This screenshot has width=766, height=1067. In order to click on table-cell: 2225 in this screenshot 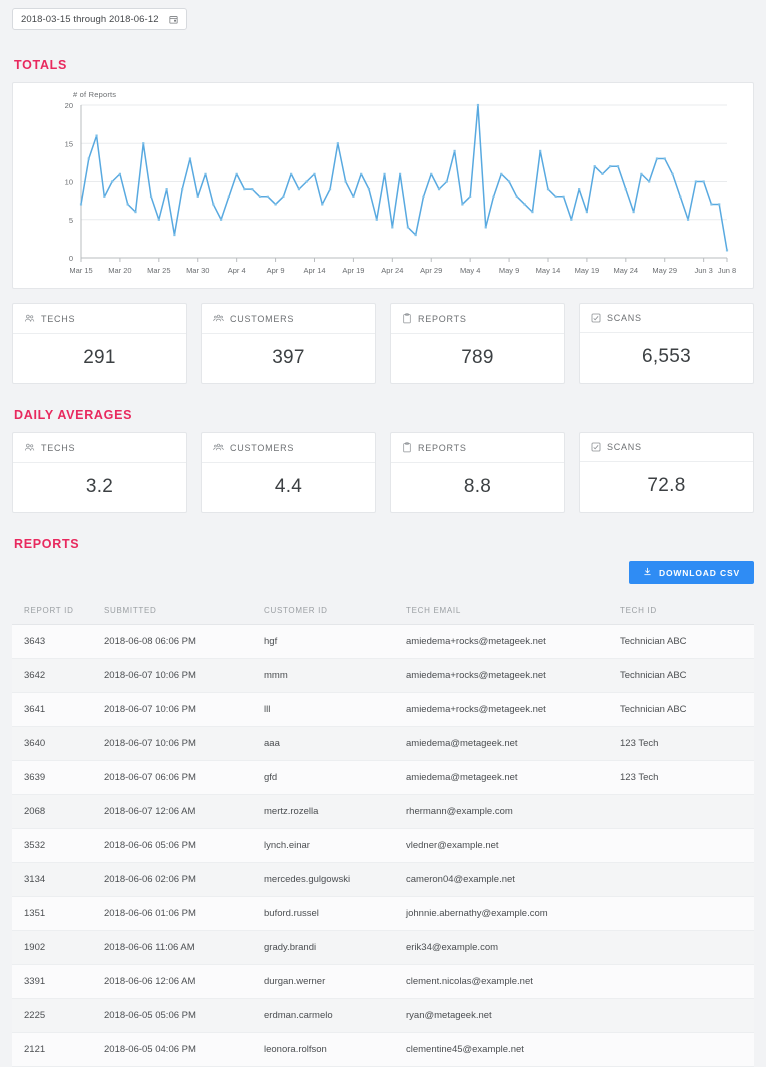, I will do `click(52, 1015)`.